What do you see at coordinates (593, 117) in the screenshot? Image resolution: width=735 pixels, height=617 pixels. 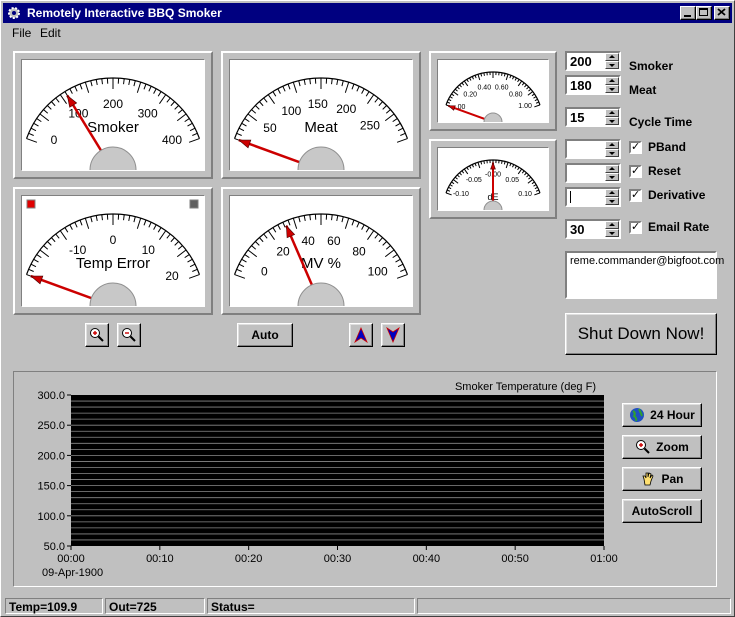 I see `cycle-time-stepper: 15` at bounding box center [593, 117].